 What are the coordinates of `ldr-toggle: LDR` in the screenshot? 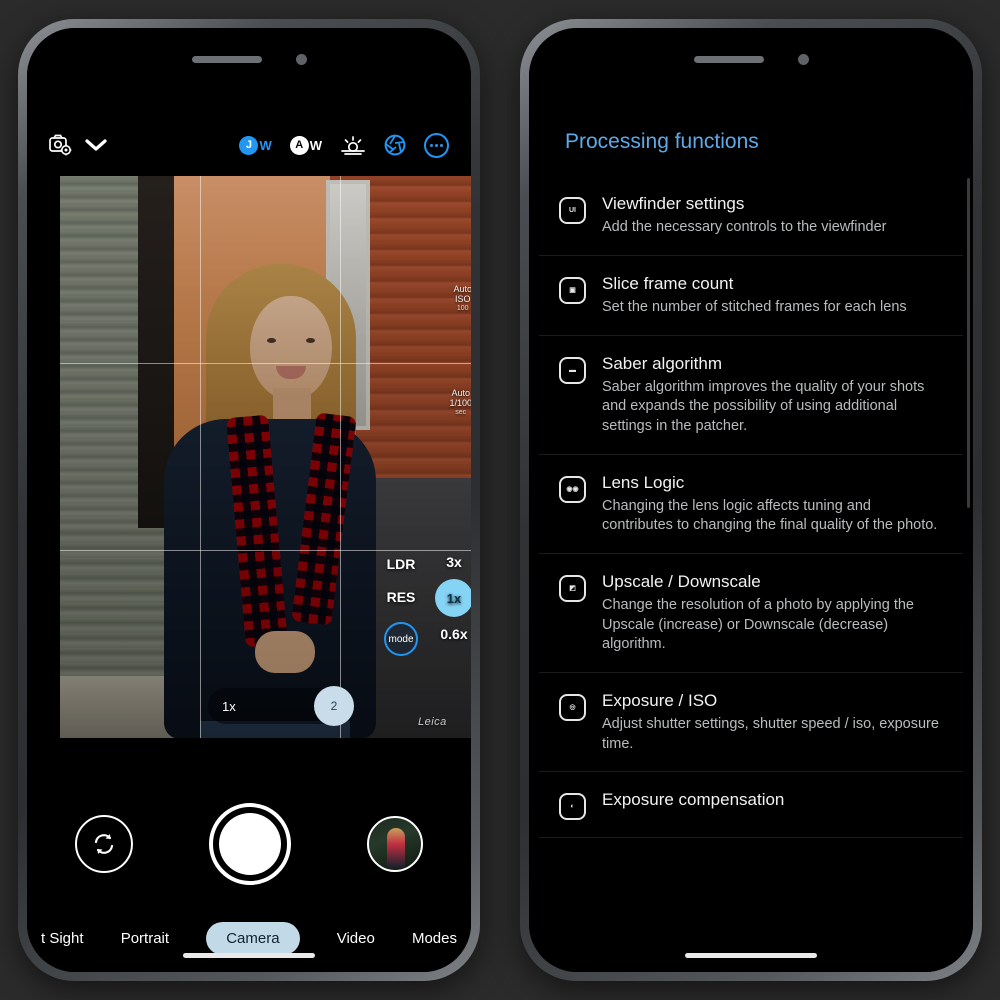 It's located at (401, 564).